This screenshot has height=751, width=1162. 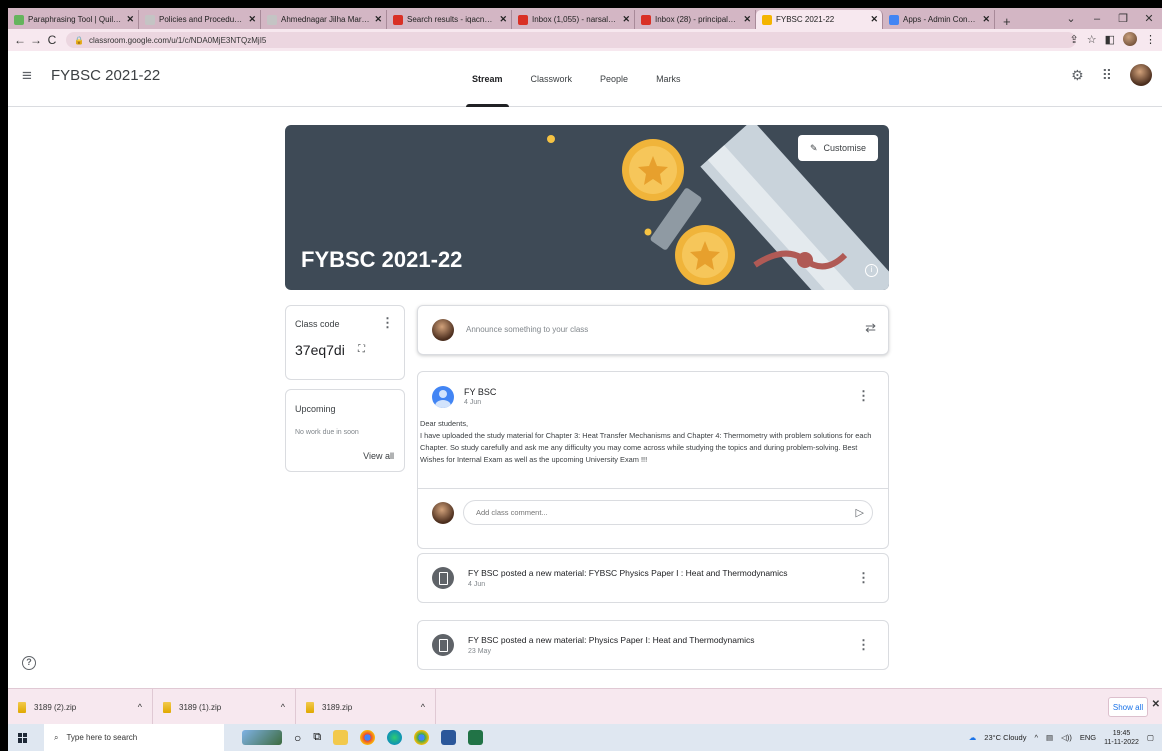 I want to click on tab-stream: Stream, so click(x=487, y=79).